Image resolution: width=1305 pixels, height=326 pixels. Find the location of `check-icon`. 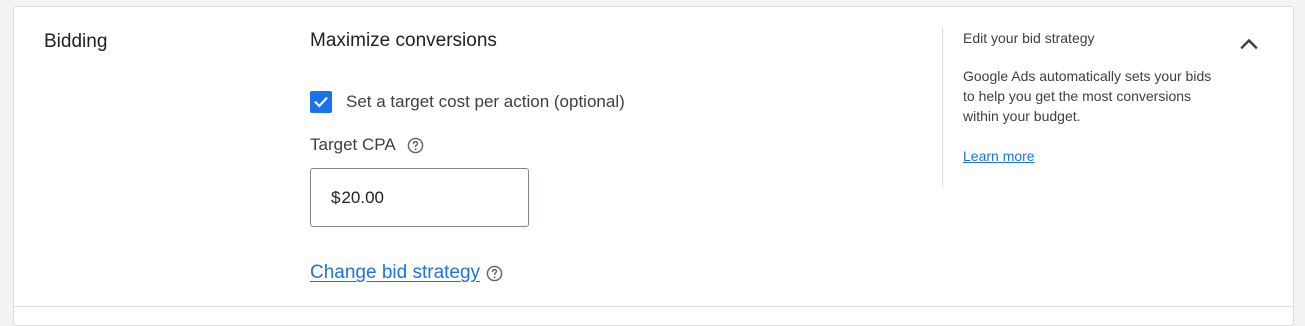

check-icon is located at coordinates (321, 102).